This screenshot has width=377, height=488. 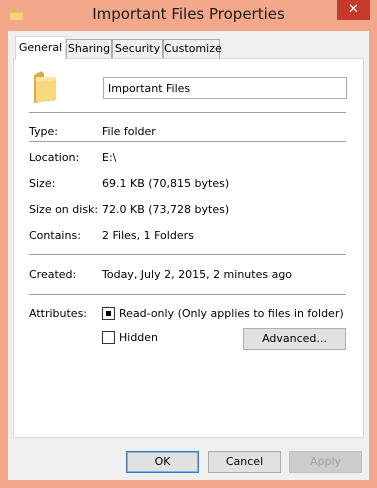 What do you see at coordinates (192, 49) in the screenshot?
I see `tab-customize: Customize` at bounding box center [192, 49].